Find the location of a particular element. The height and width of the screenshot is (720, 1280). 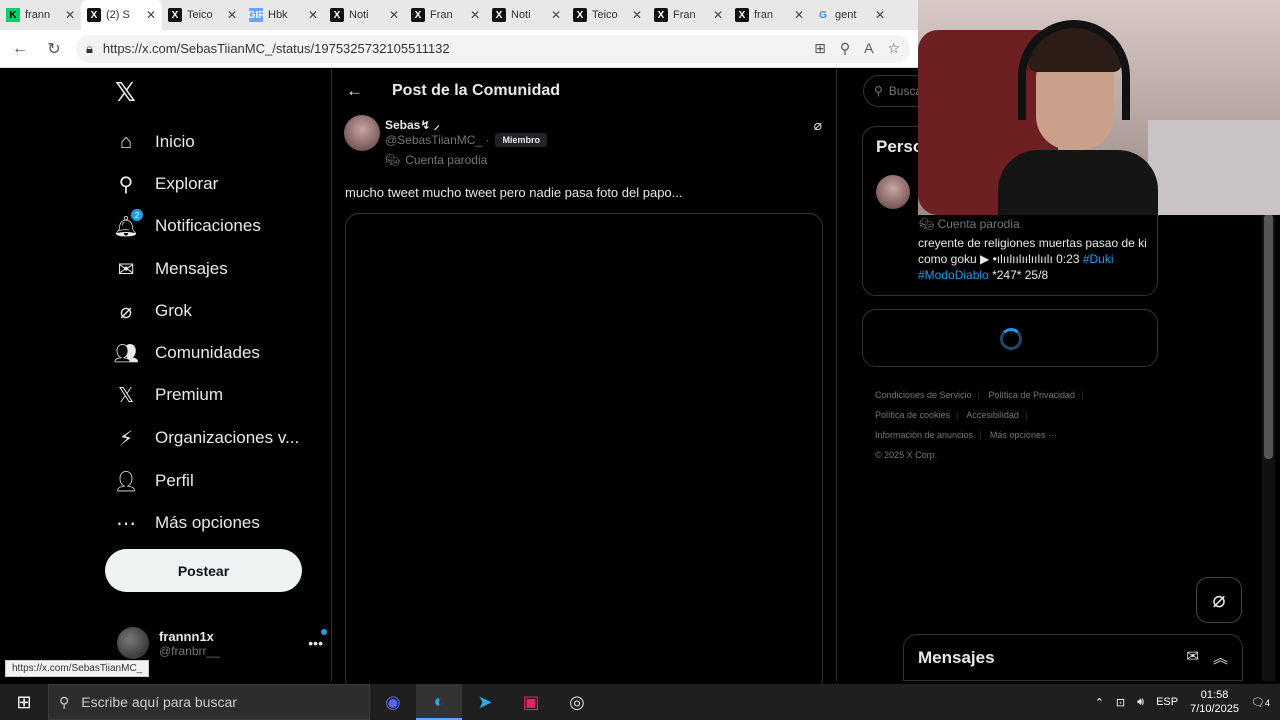

nav-item-comunidades: 👥︎ Comunidades is located at coordinates (186, 353).